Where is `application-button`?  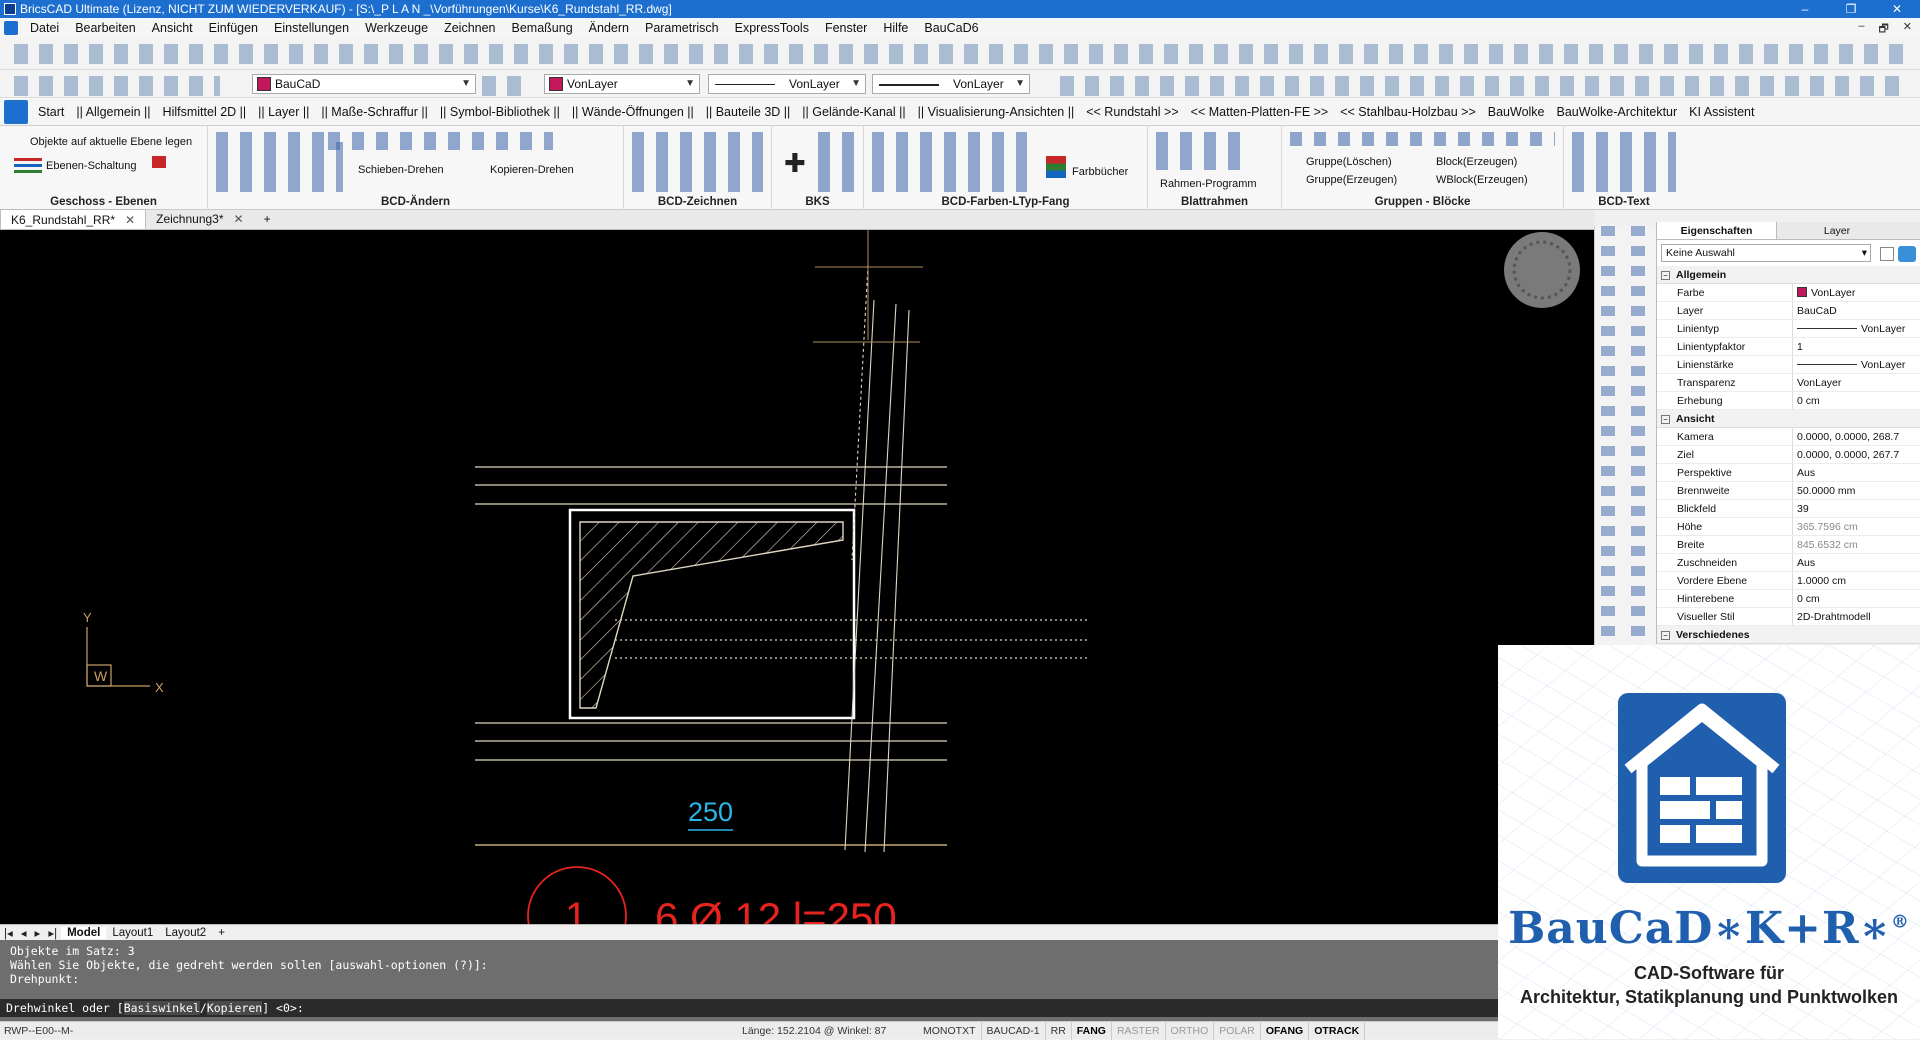
application-button is located at coordinates (16, 111).